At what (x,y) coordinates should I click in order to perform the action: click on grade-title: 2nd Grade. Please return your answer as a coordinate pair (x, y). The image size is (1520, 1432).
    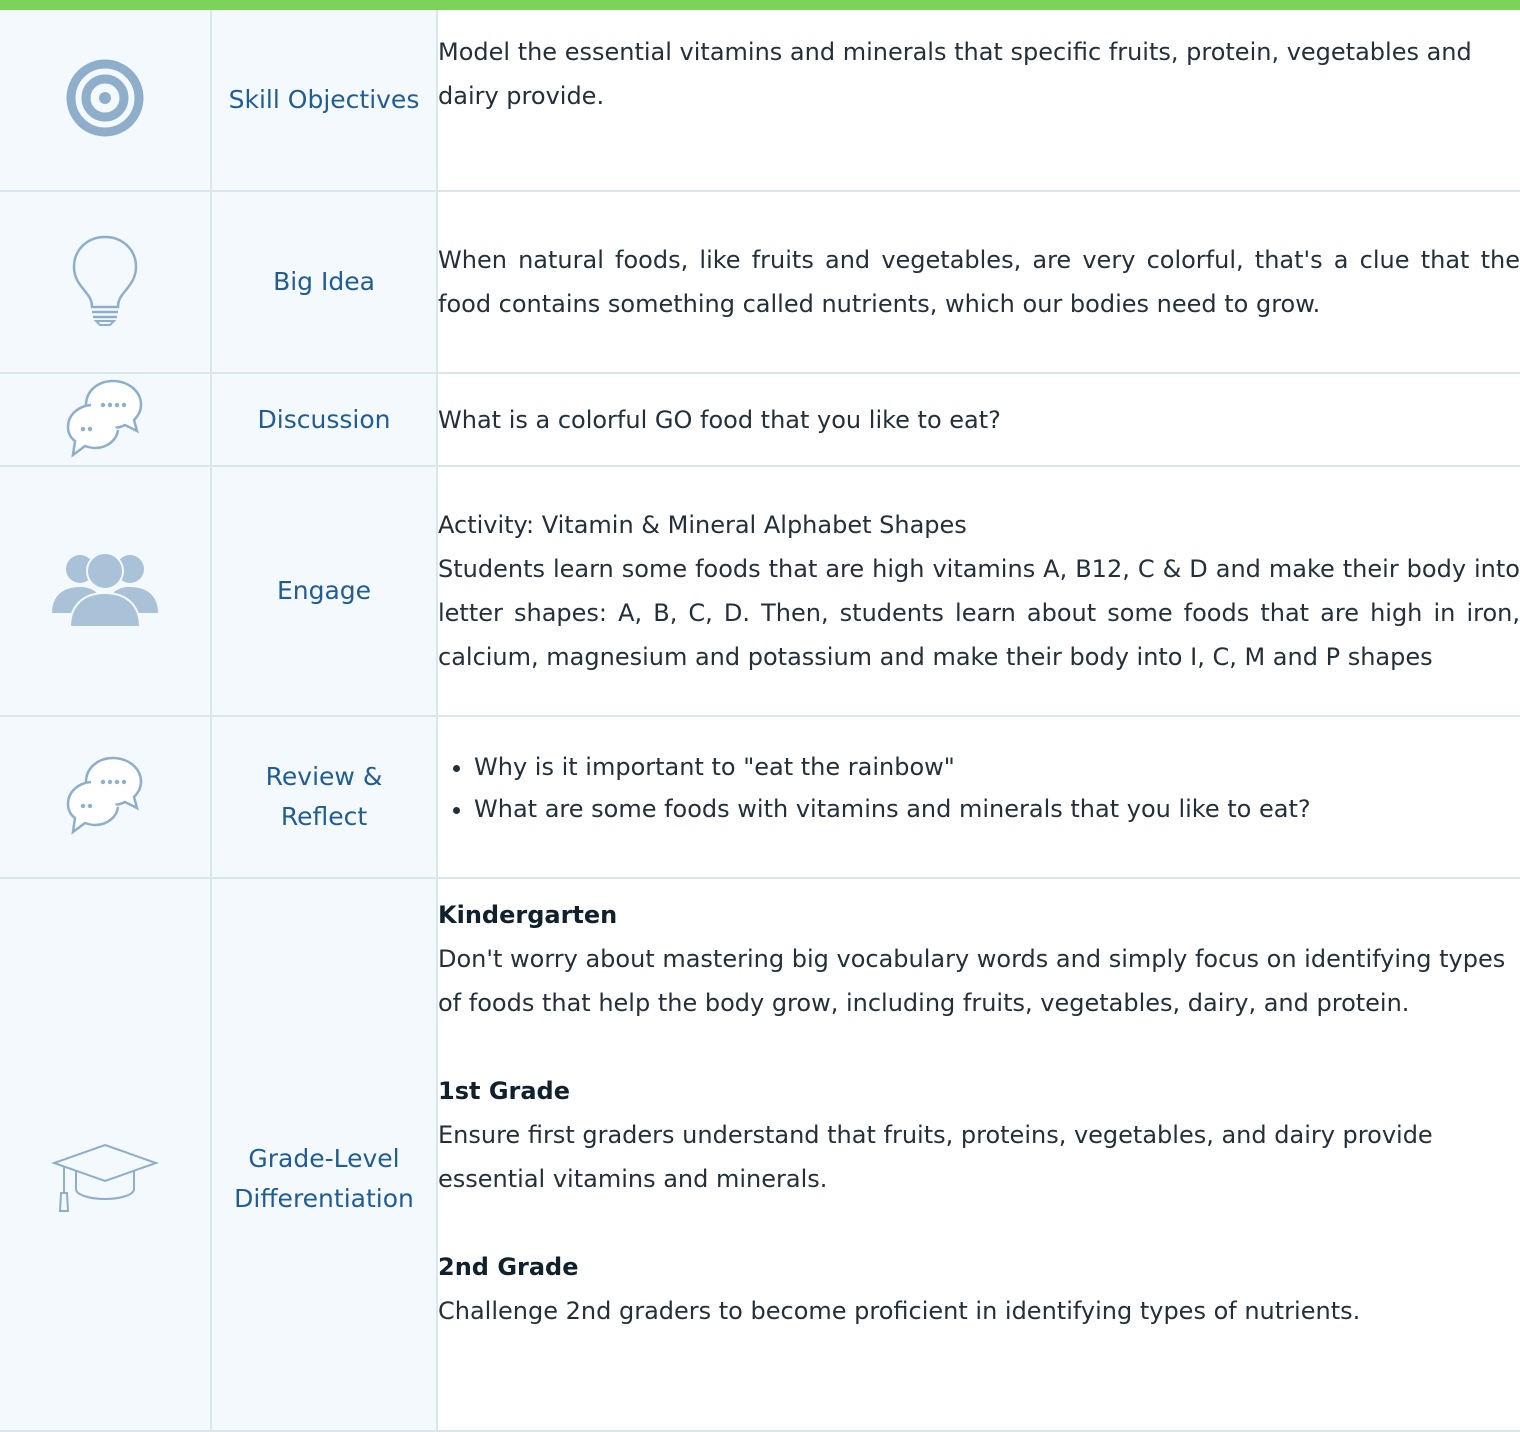
    Looking at the image, I should click on (508, 1267).